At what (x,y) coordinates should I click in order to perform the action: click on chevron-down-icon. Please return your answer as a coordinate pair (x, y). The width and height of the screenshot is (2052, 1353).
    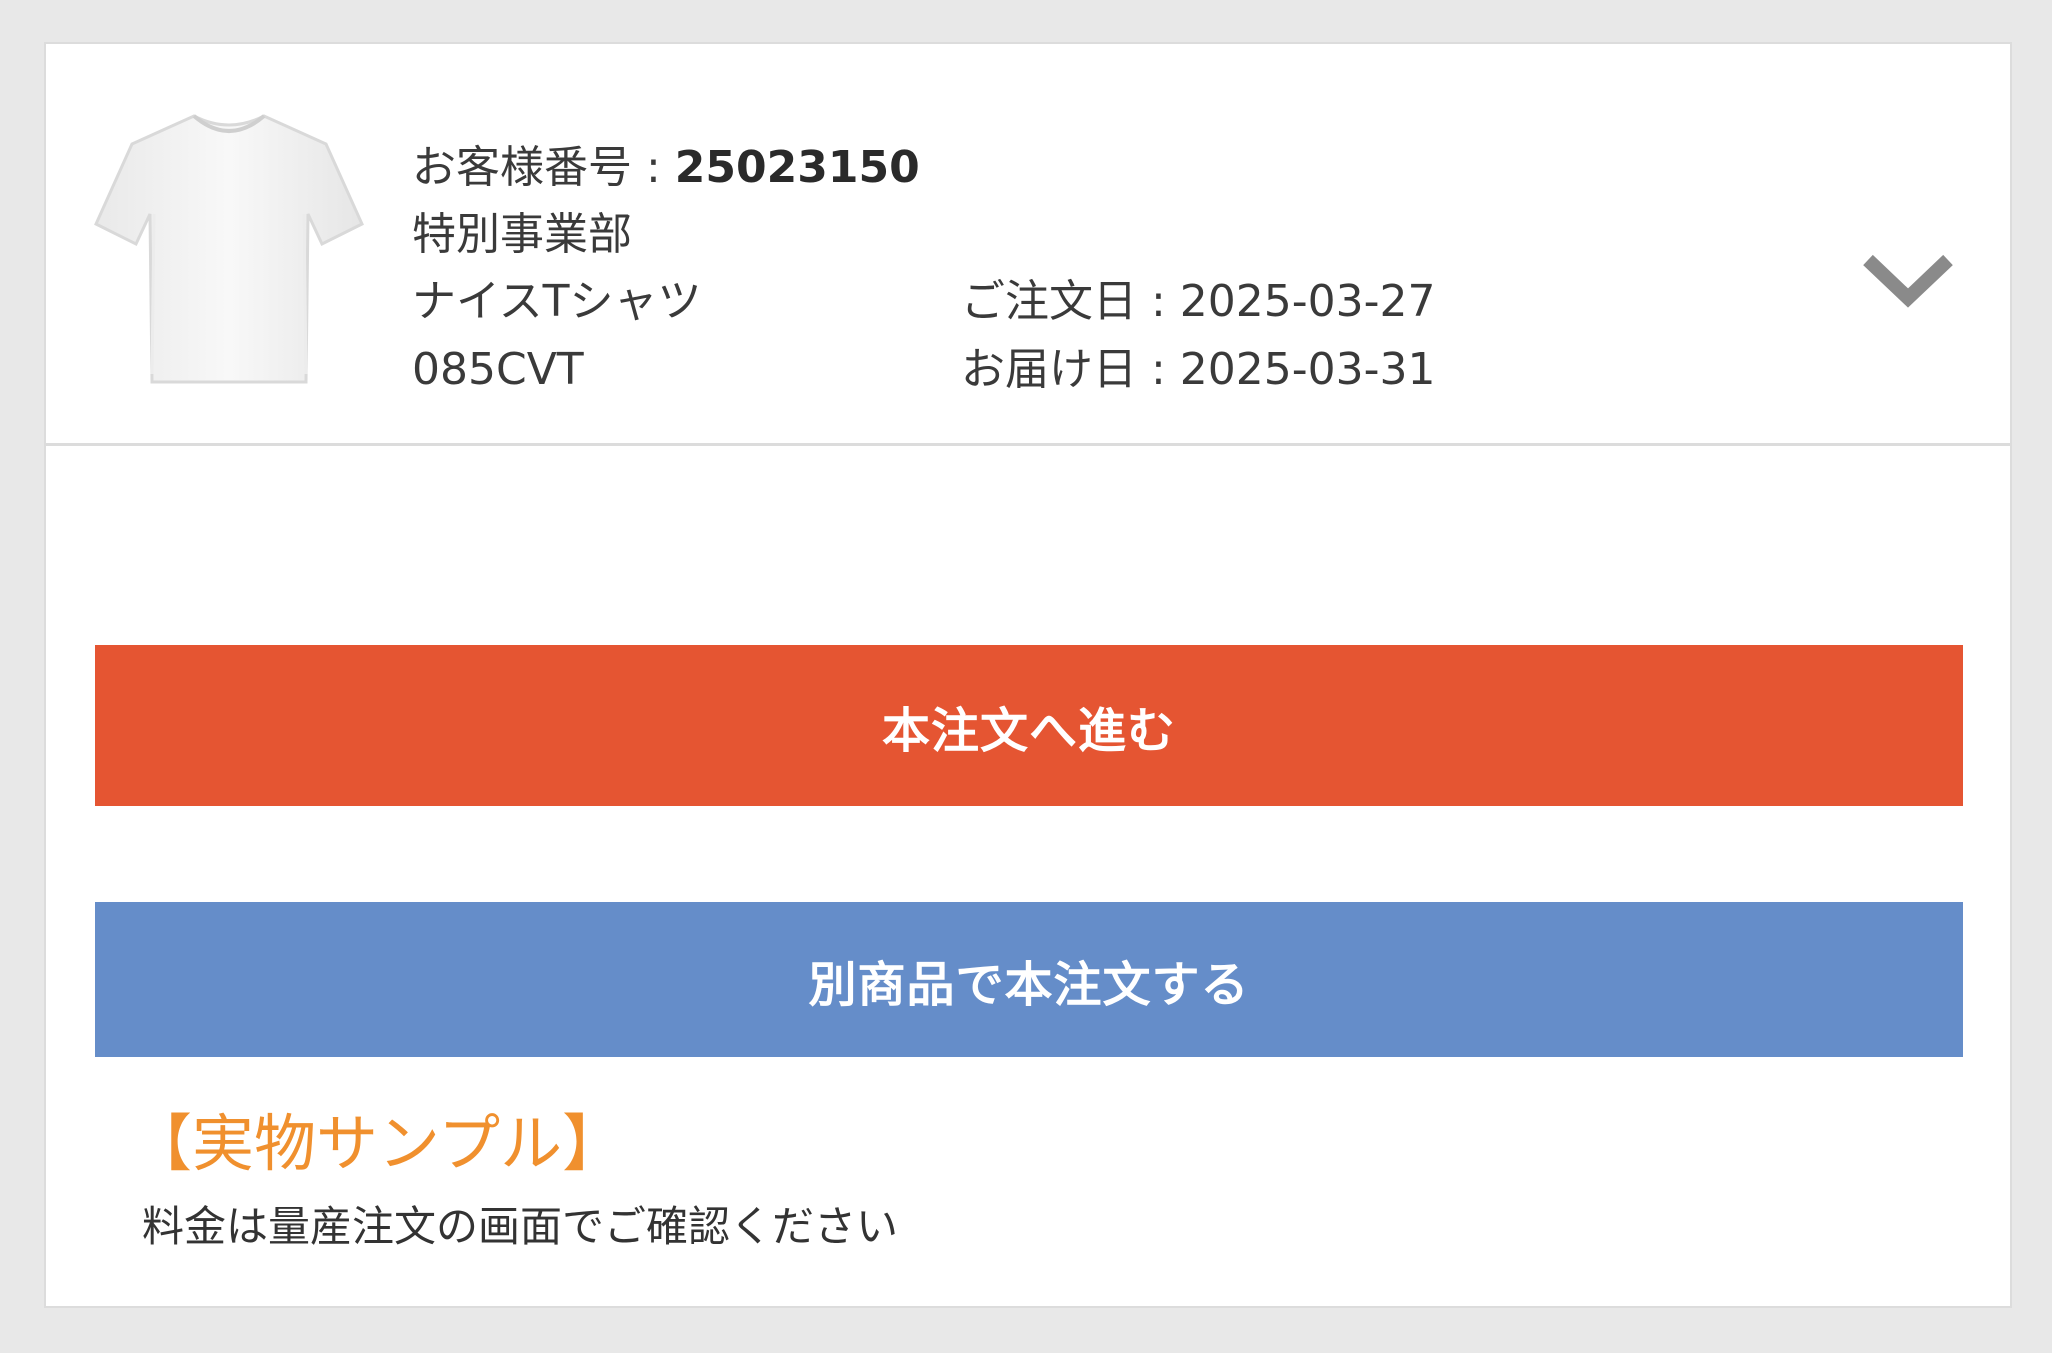
    Looking at the image, I should click on (1908, 281).